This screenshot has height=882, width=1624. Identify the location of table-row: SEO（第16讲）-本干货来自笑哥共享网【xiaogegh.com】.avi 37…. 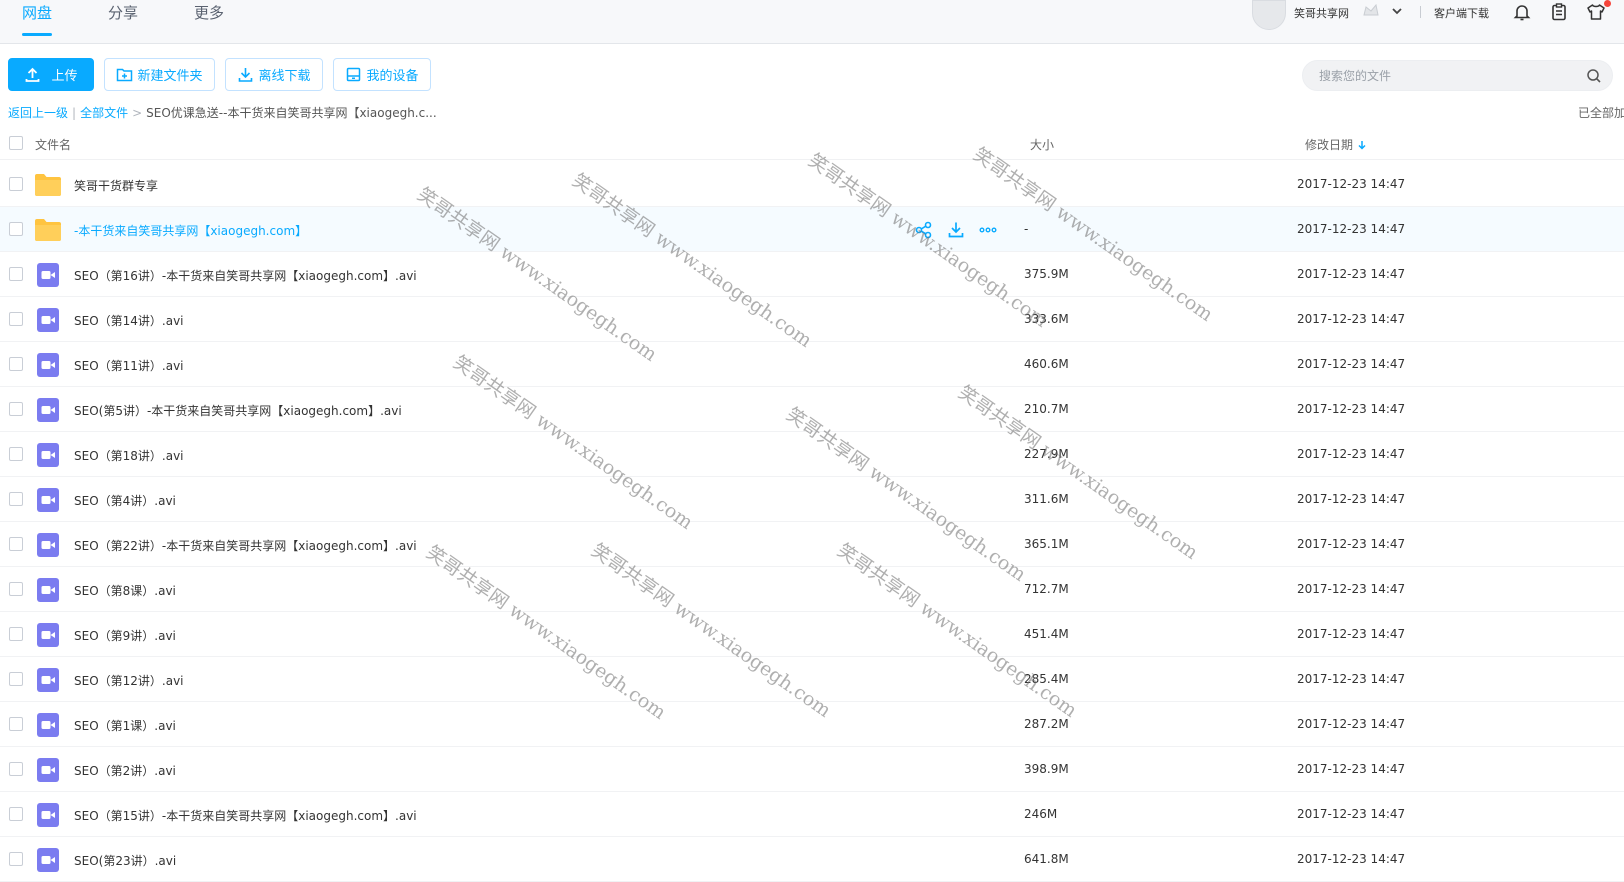
(812, 274).